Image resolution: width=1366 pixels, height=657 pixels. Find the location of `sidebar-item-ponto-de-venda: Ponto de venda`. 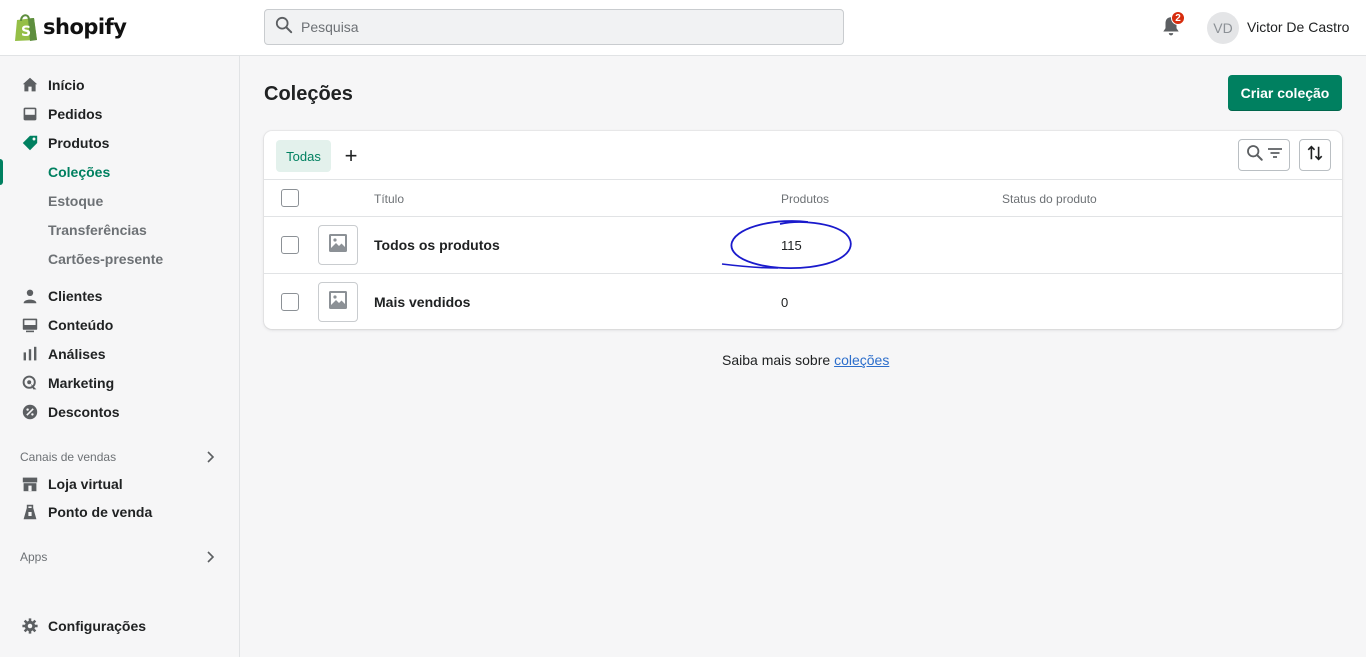

sidebar-item-ponto-de-venda: Ponto de venda is located at coordinates (120, 512).